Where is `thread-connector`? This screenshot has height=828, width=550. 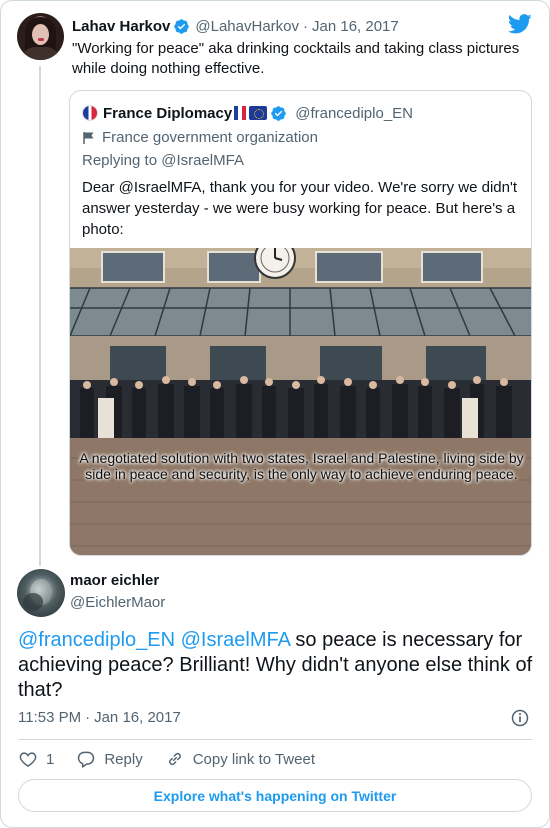 thread-connector is located at coordinates (40, 316).